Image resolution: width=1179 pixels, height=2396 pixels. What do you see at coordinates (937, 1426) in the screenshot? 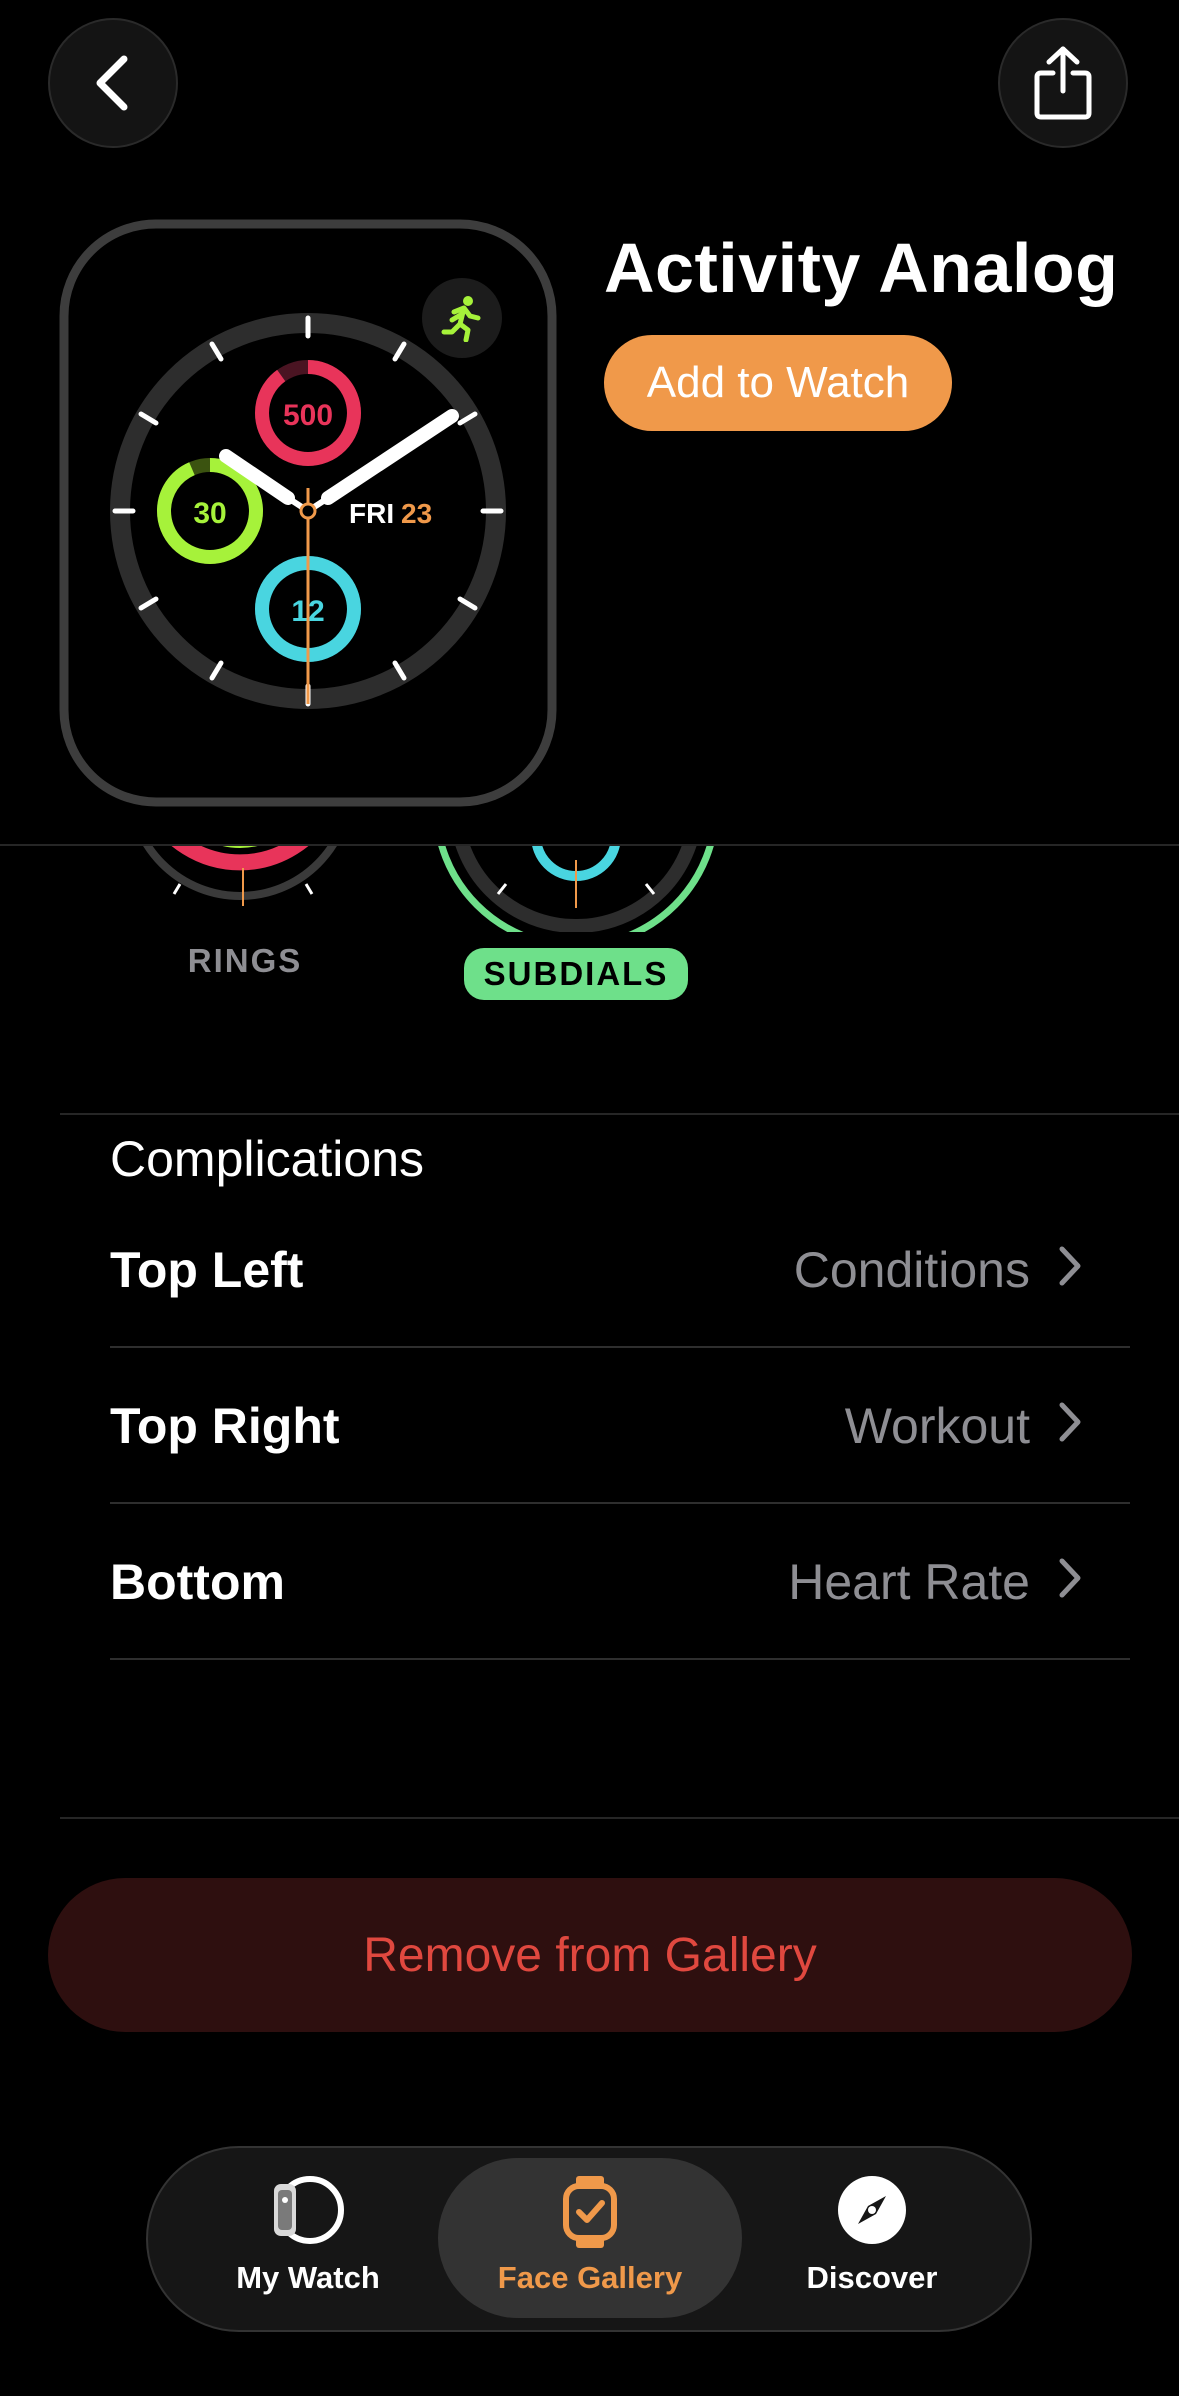
I see `complication-value: Workout` at bounding box center [937, 1426].